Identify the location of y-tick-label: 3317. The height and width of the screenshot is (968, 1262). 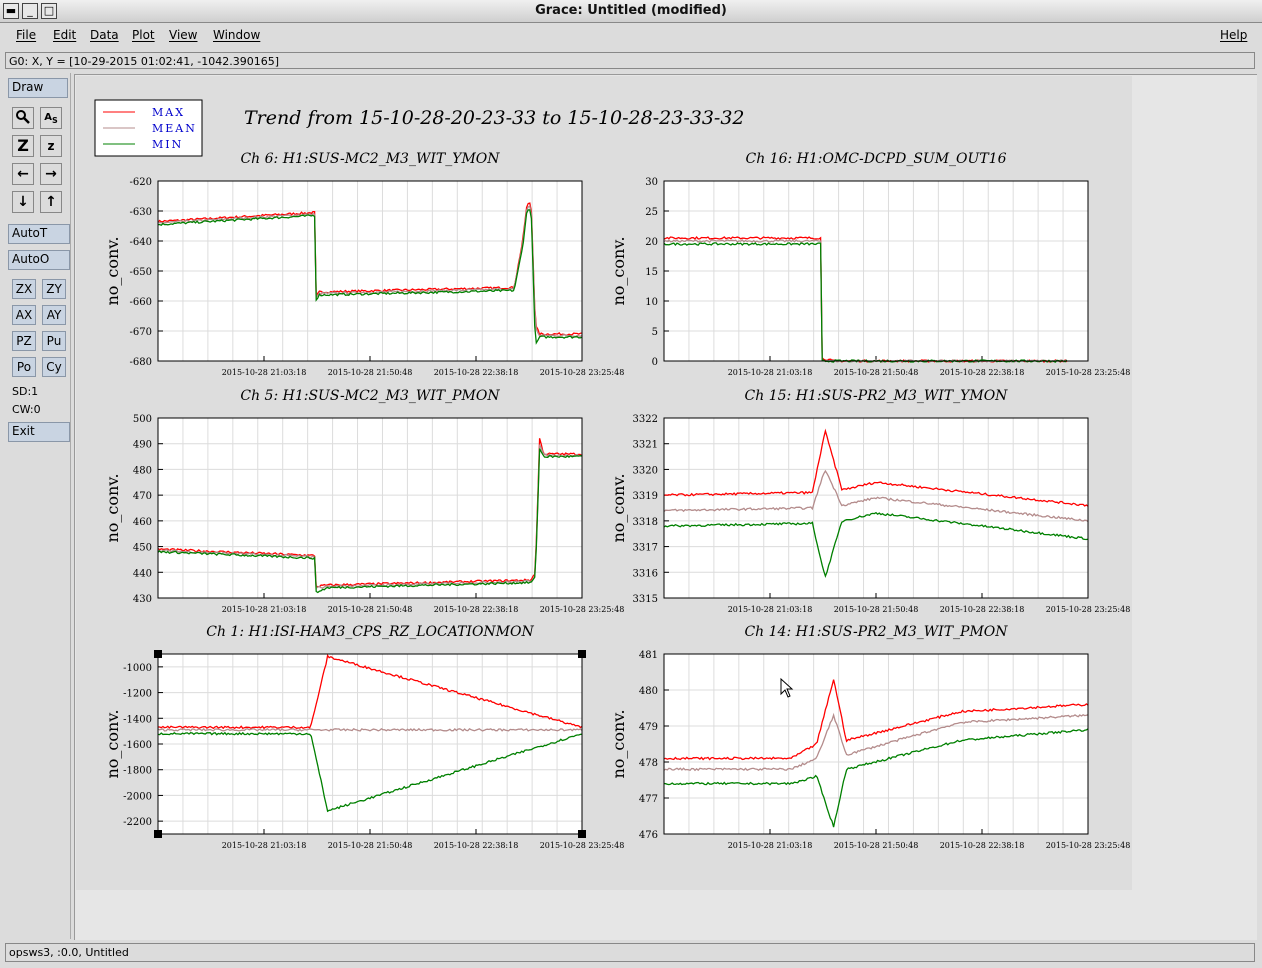
(645, 548).